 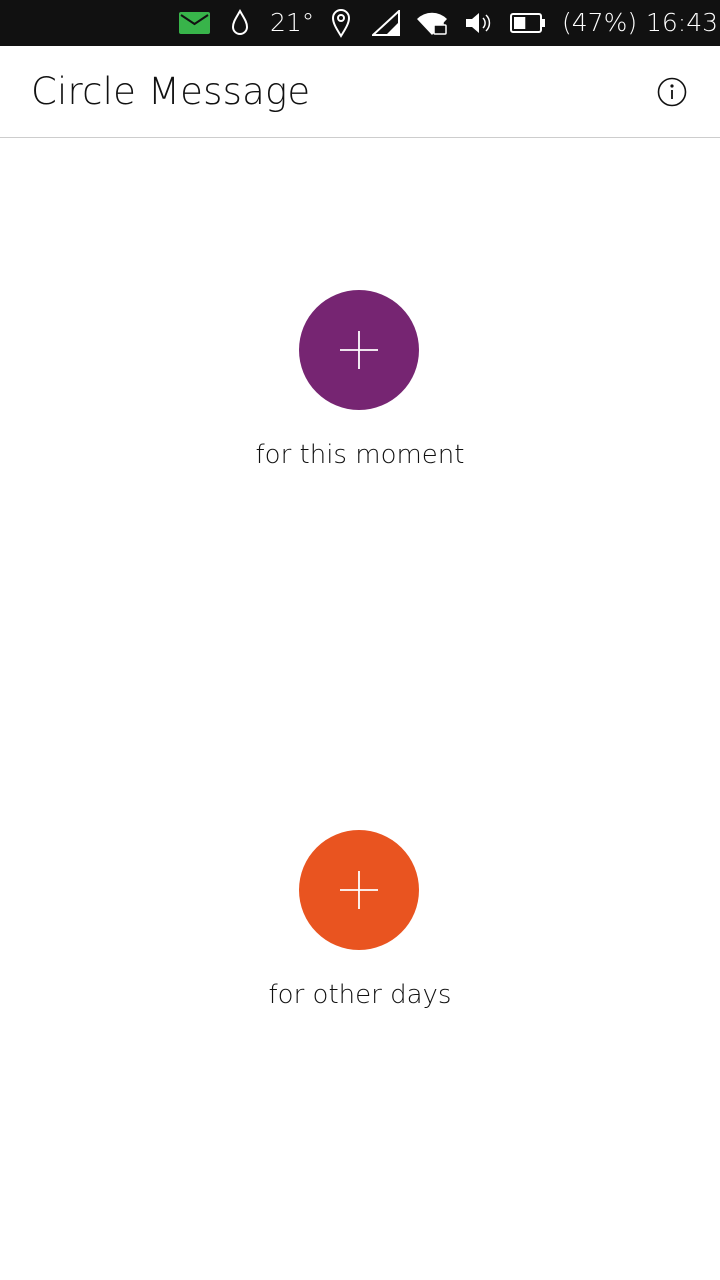 What do you see at coordinates (240, 23) in the screenshot?
I see `water-drop-icon` at bounding box center [240, 23].